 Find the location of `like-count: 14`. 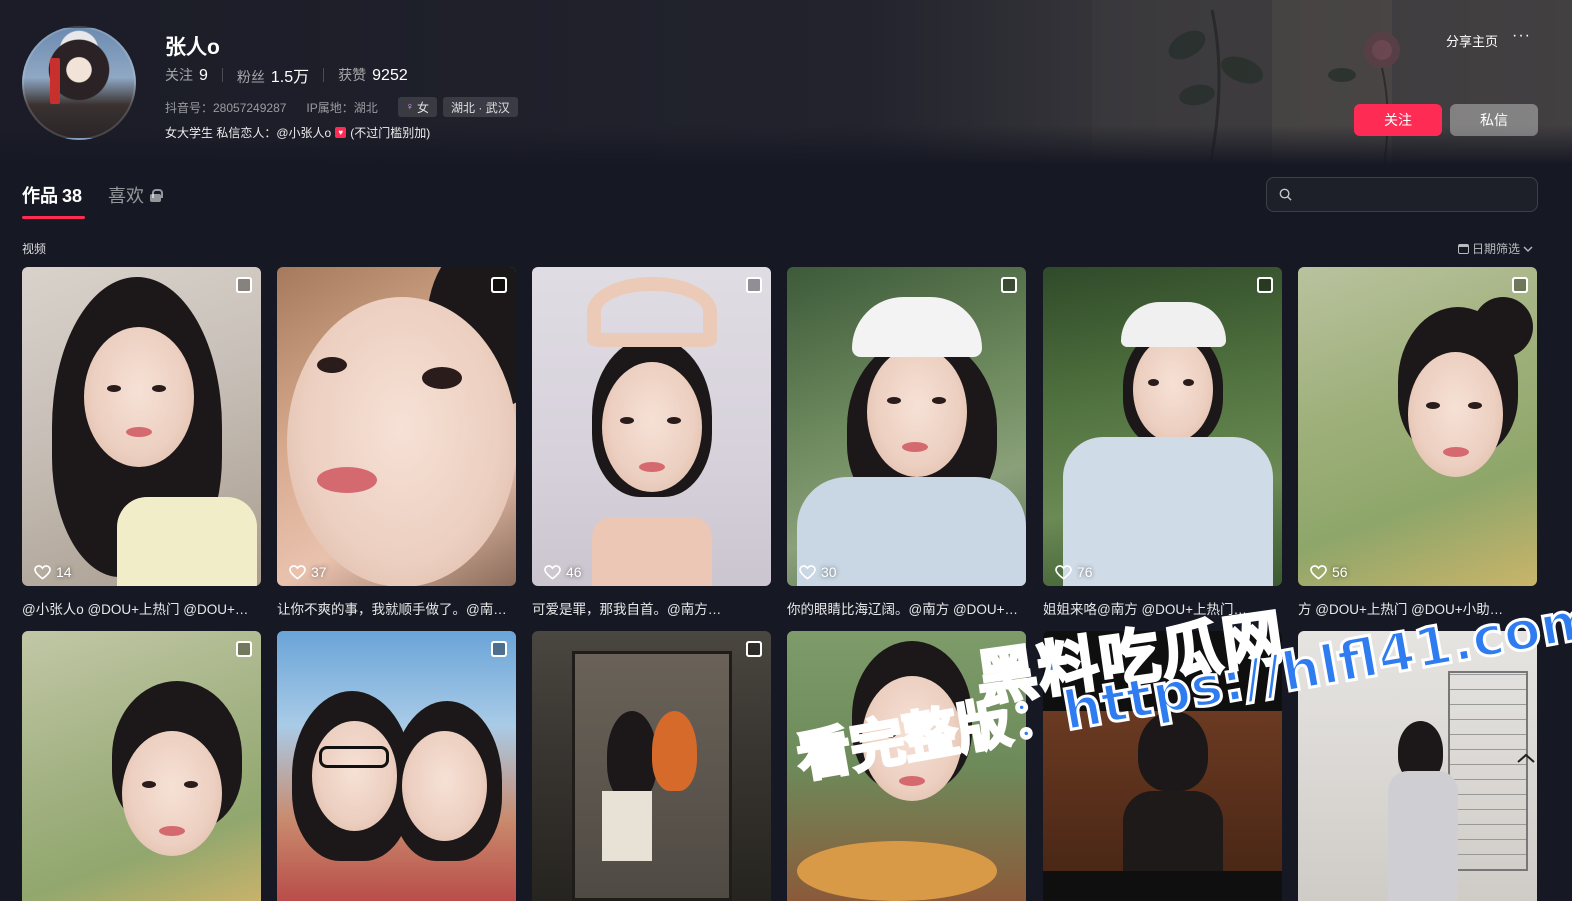

like-count: 14 is located at coordinates (53, 572).